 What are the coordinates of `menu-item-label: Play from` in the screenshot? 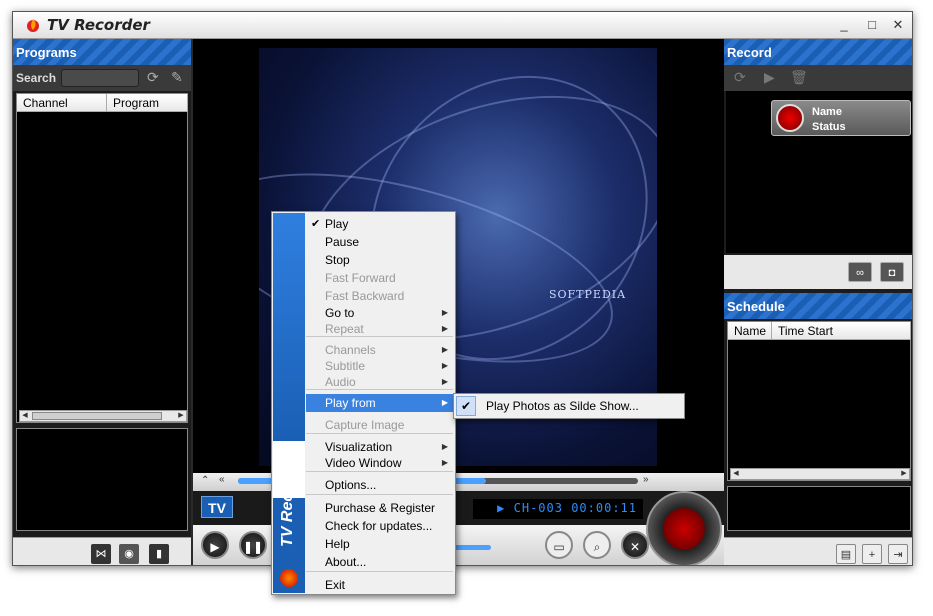 It's located at (350, 403).